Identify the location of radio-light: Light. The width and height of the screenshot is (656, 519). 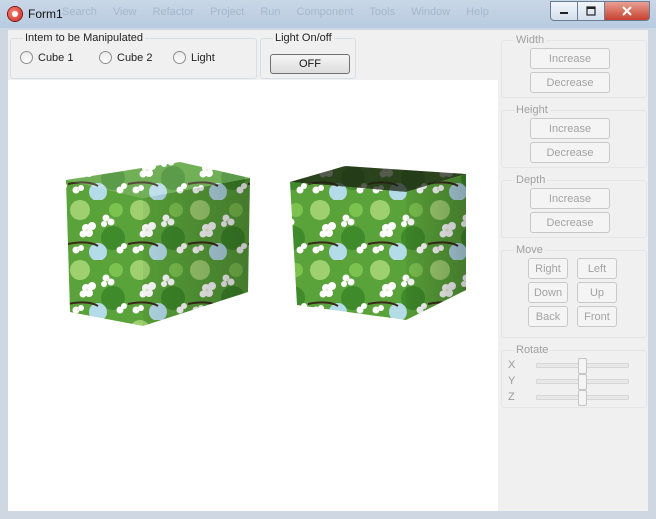
(194, 57).